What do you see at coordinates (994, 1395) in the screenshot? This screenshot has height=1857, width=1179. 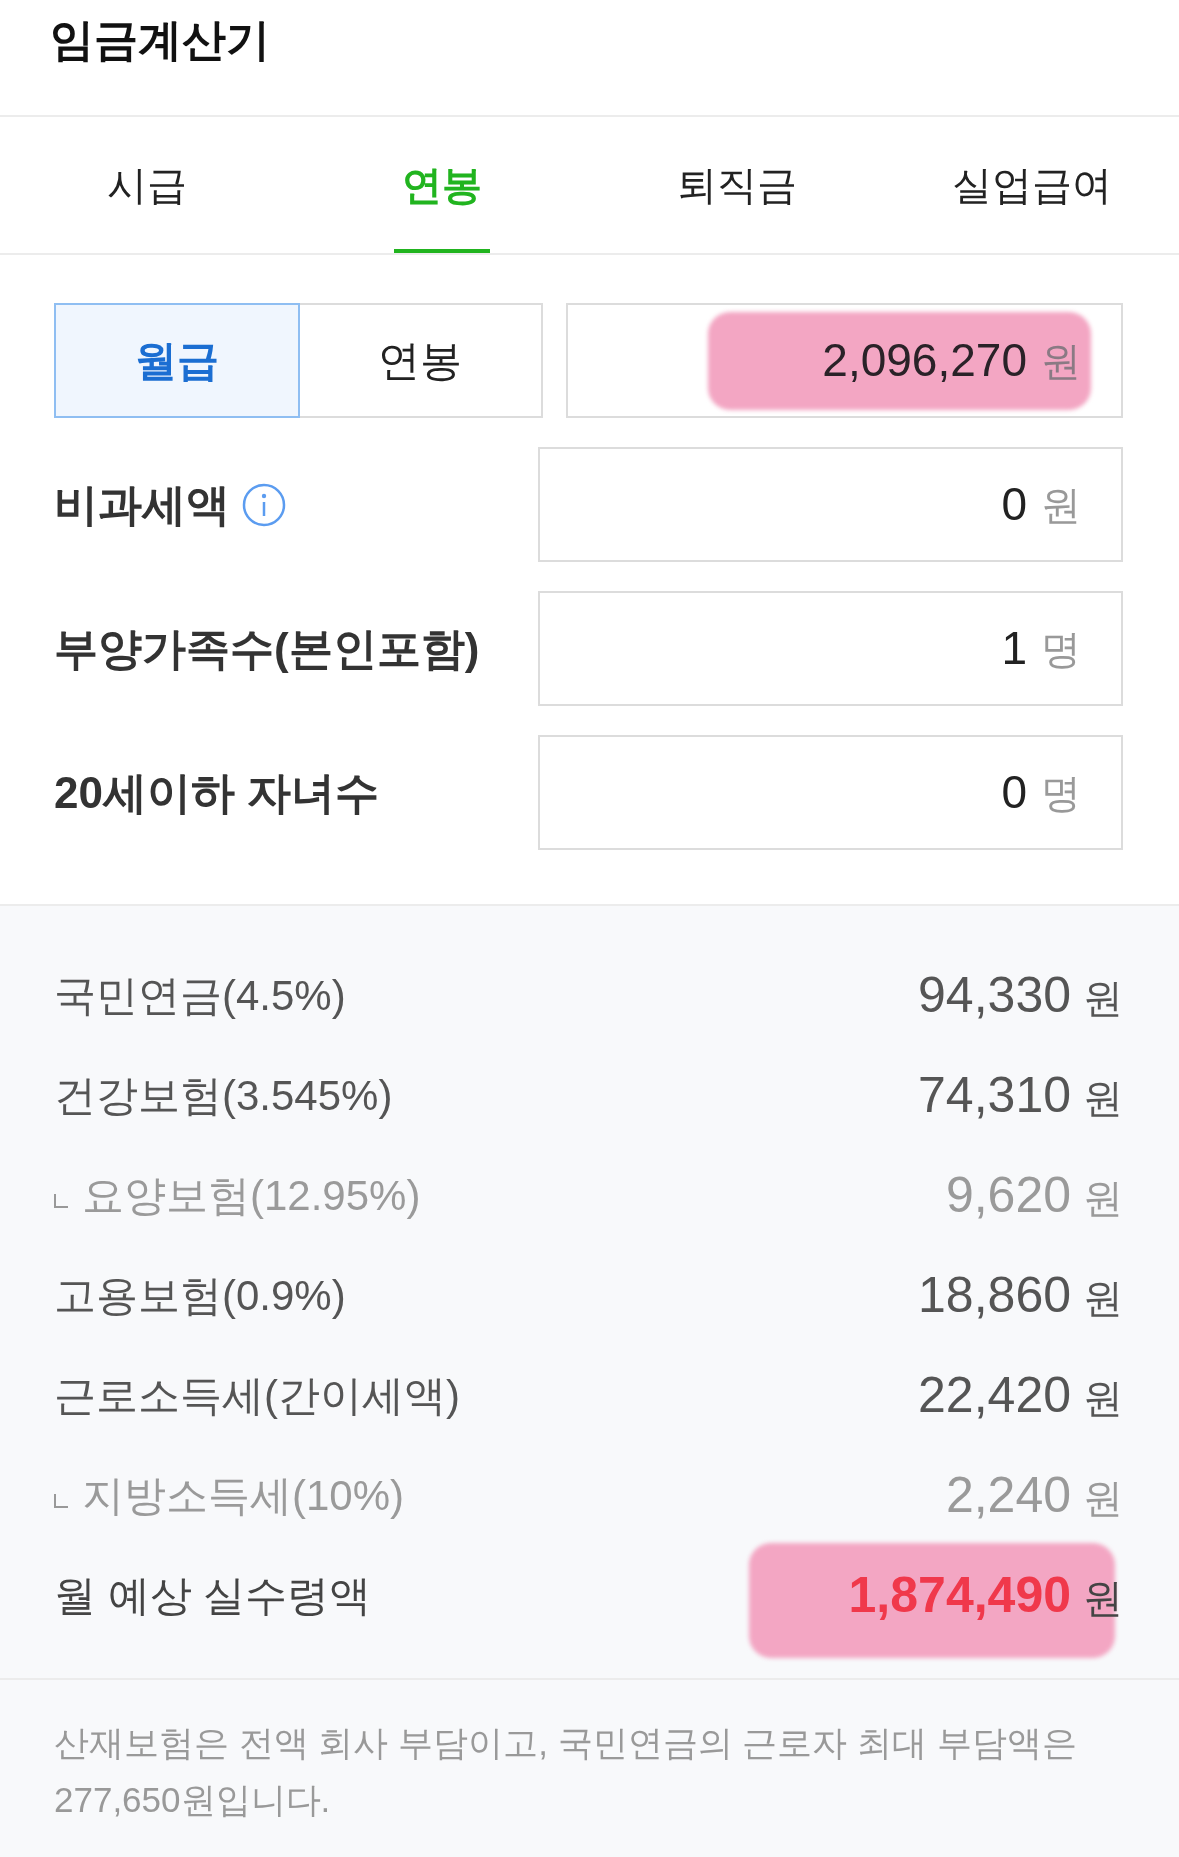 I see `deduction-amount: 22,420` at bounding box center [994, 1395].